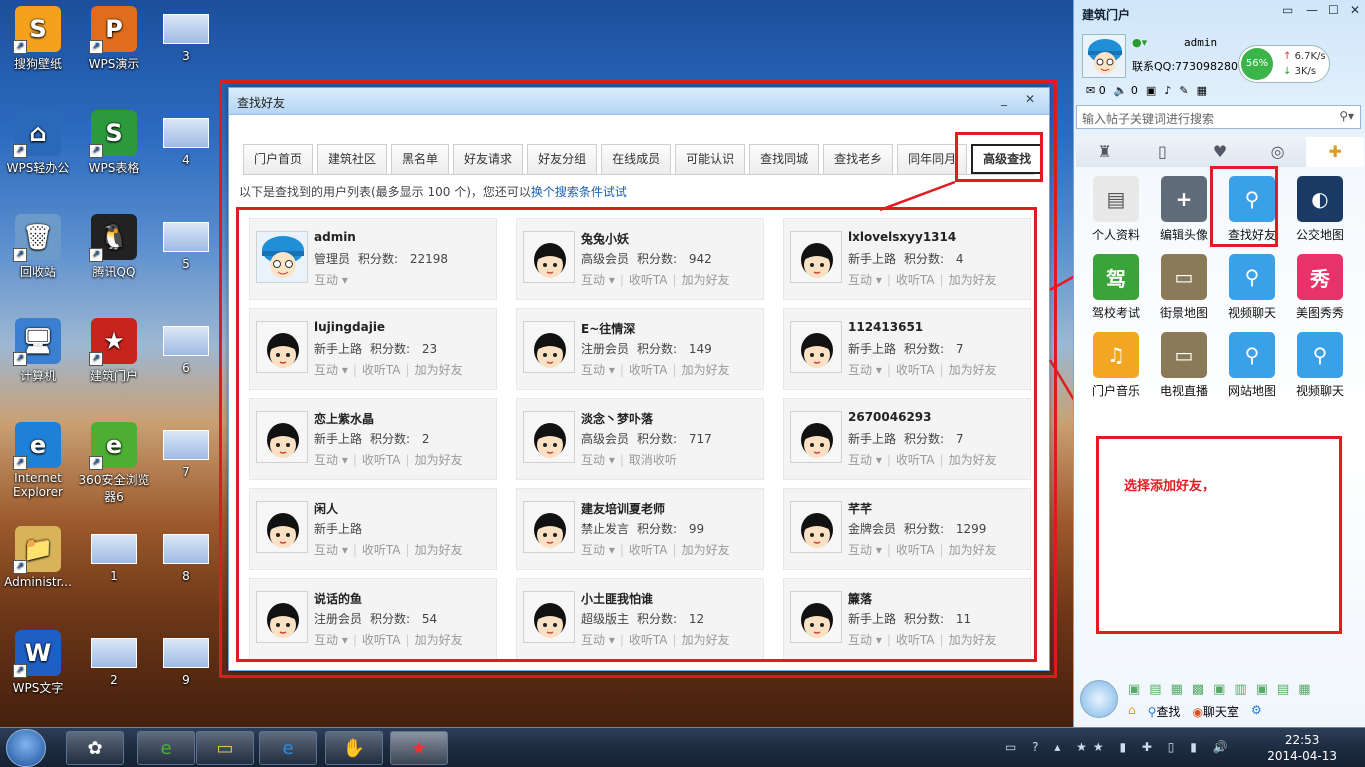 The height and width of the screenshot is (767, 1365). What do you see at coordinates (1164, 711) in the screenshot?
I see `find-button: ⚲查找` at bounding box center [1164, 711].